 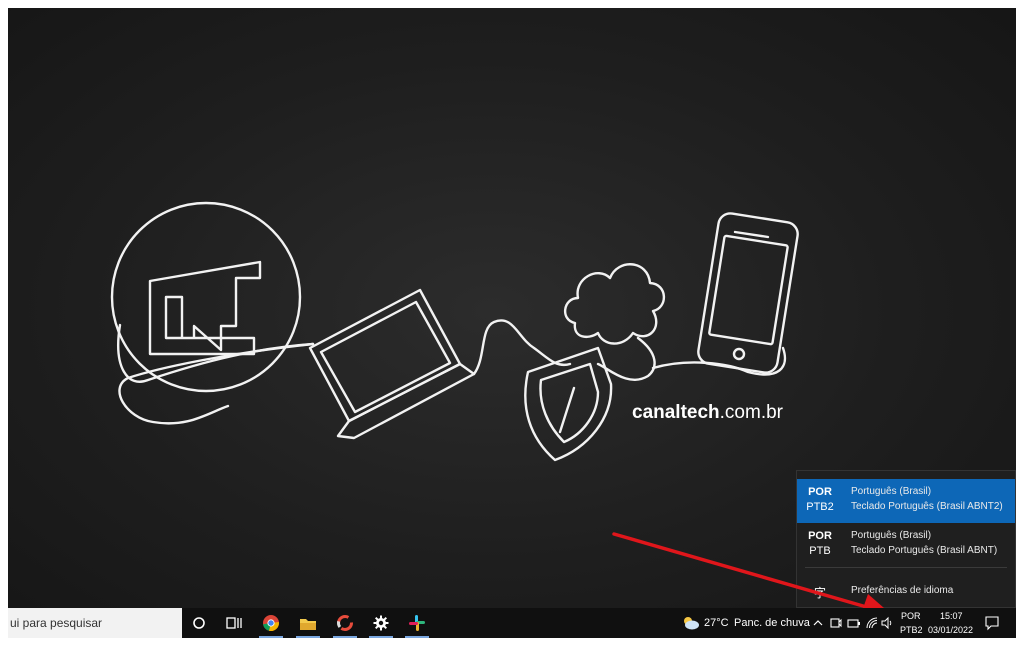 I want to click on cortana-button, so click(x=199, y=623).